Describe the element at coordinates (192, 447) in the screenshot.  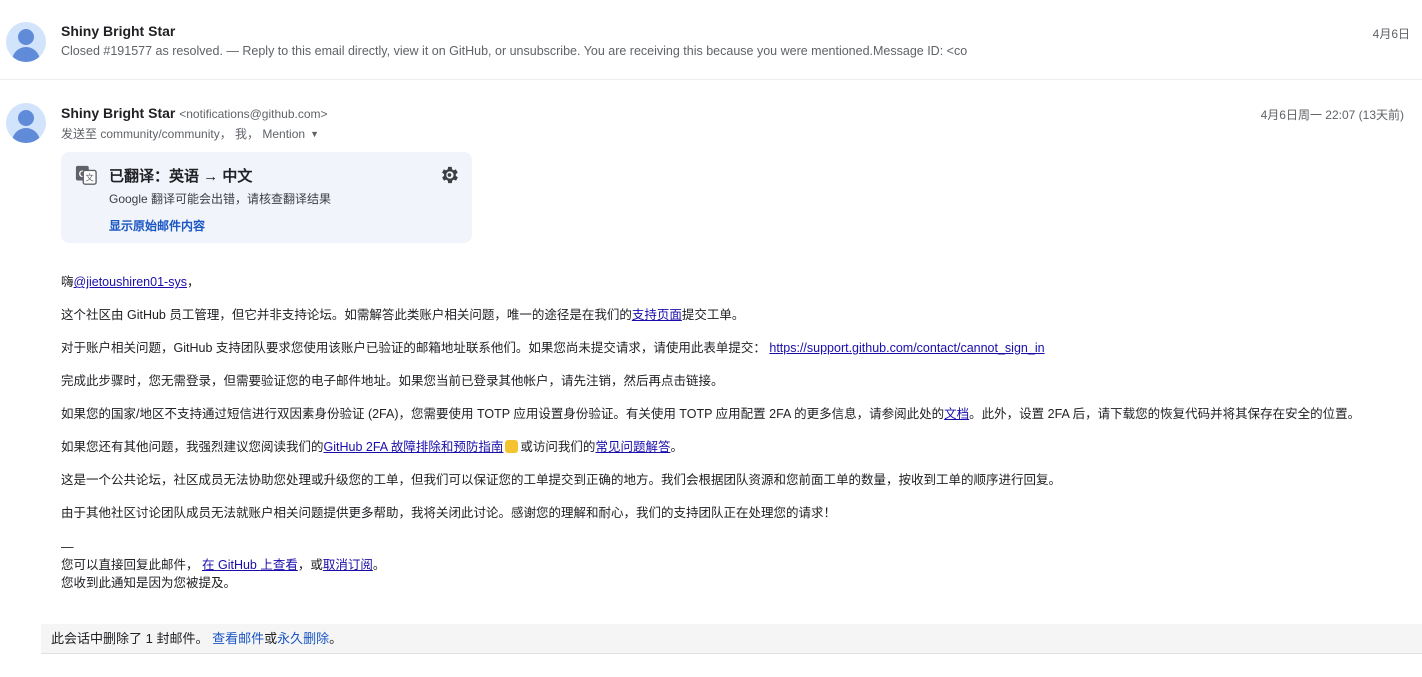
I see `p5-text: 如果您还有其他问题，我强烈建议您阅读我们的` at that location.